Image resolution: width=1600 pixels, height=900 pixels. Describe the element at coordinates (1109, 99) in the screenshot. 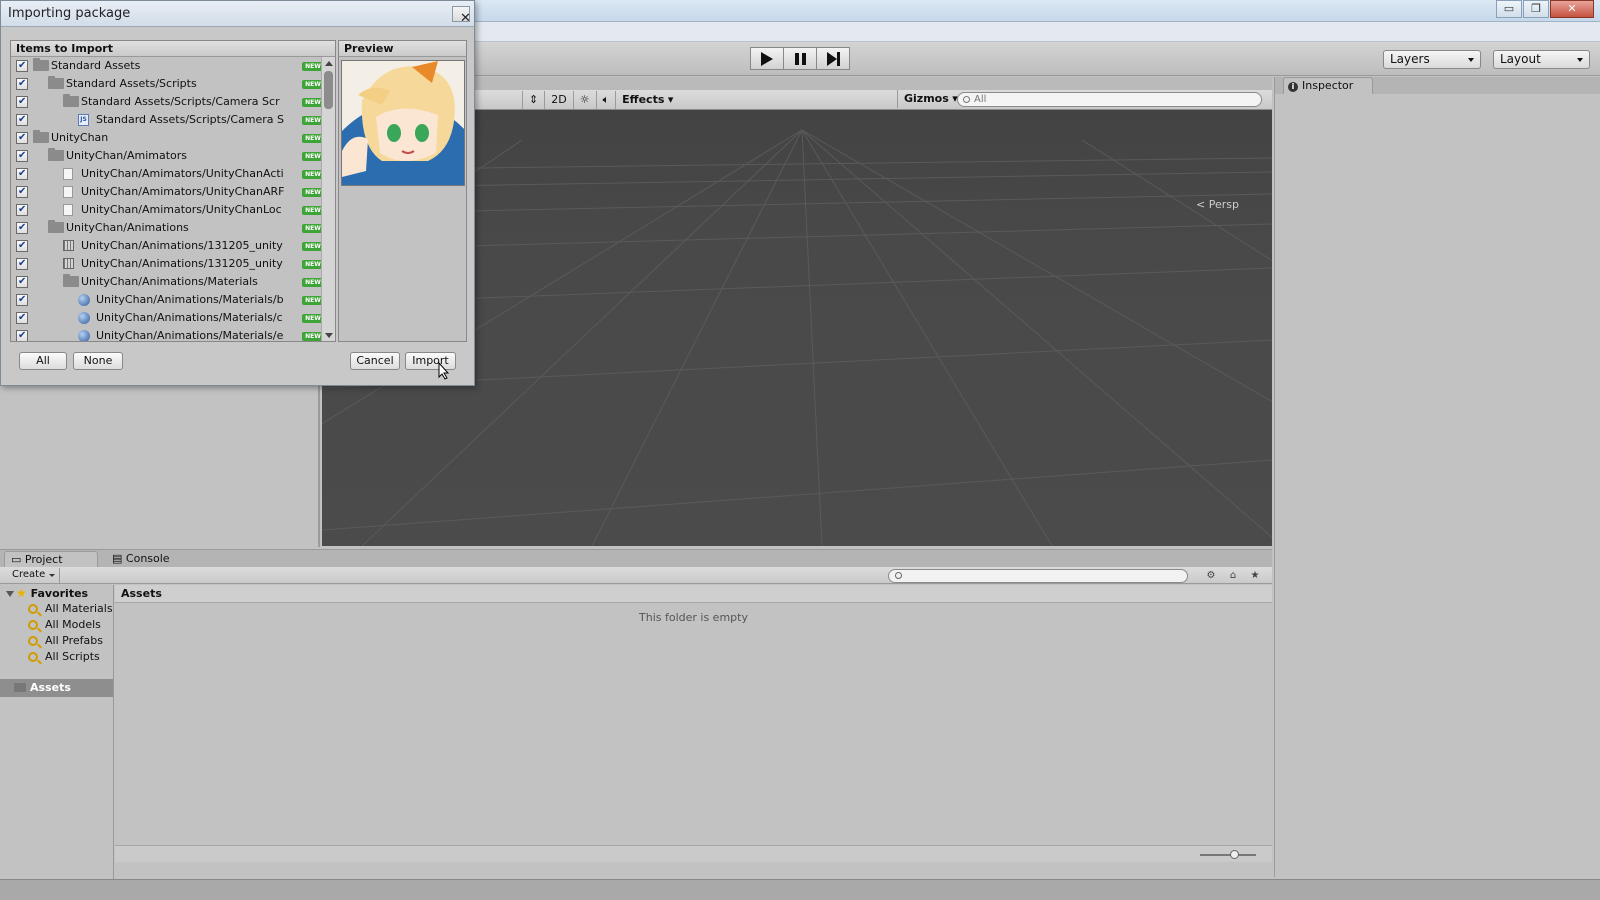

I see `scene-search-input: All` at that location.